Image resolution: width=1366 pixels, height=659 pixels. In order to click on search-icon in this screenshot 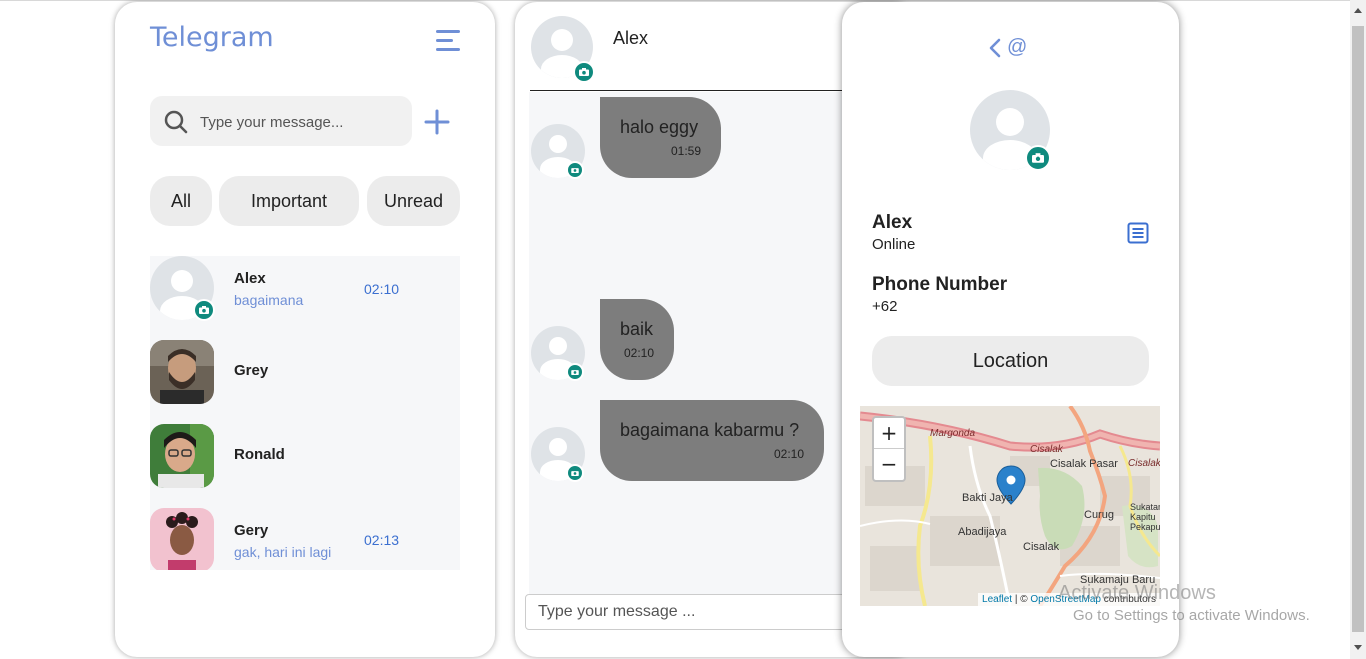, I will do `click(176, 122)`.